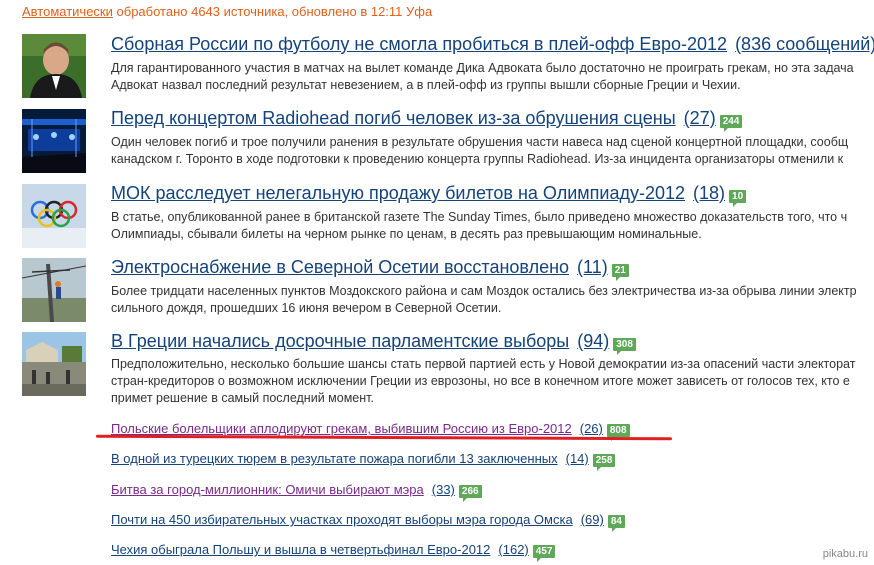 Image resolution: width=874 pixels, height=565 pixels. I want to click on concert-photo-thumbnail, so click(54, 141).